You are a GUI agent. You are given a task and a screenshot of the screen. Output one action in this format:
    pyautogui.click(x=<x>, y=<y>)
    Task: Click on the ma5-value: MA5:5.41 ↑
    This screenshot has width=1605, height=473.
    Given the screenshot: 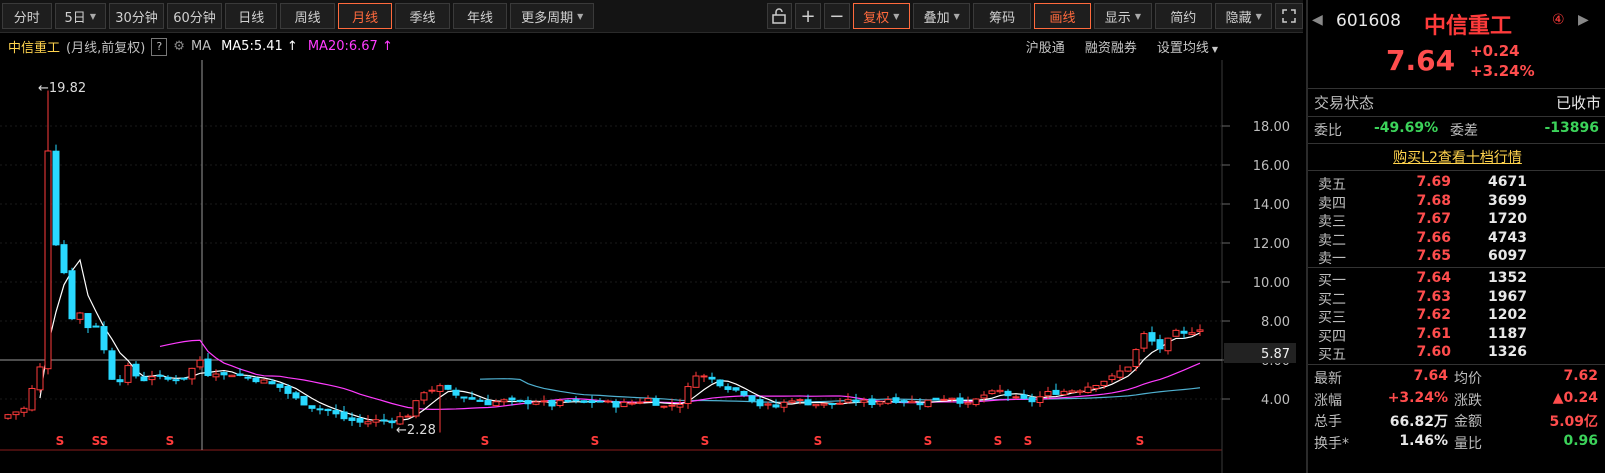 What is the action you would take?
    pyautogui.click(x=259, y=46)
    